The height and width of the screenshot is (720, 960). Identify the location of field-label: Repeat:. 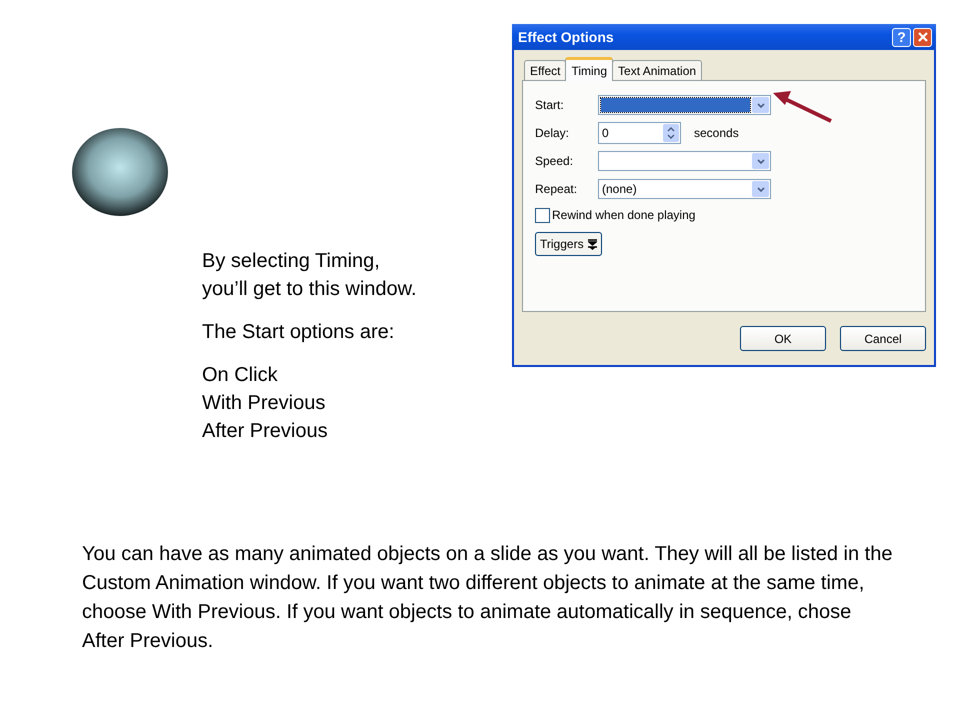
(556, 189).